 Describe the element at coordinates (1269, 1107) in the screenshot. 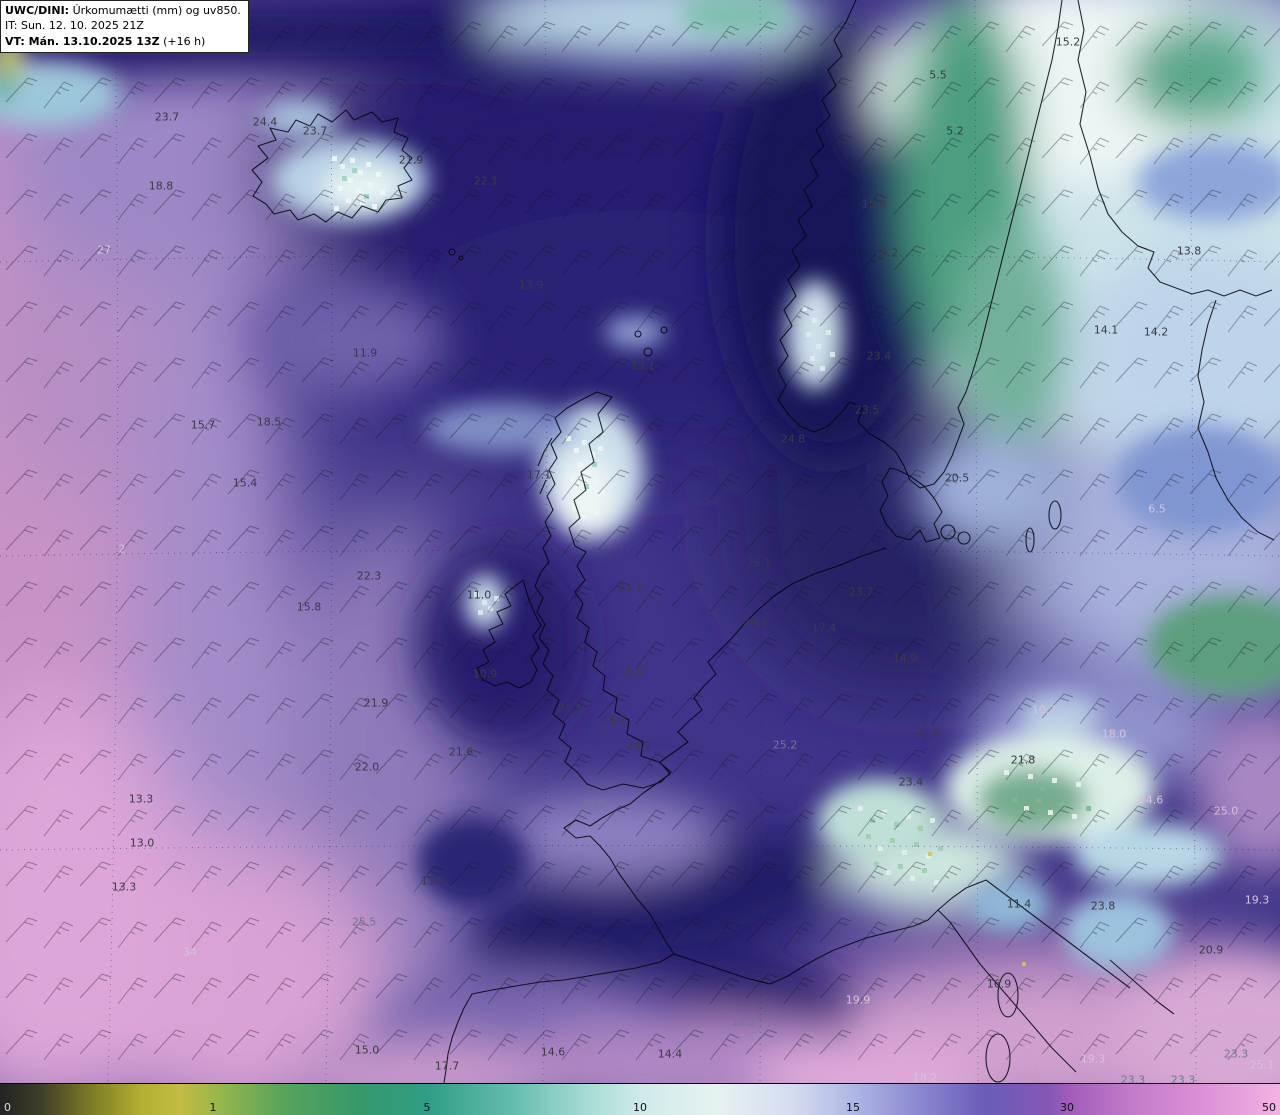

I see `colorbar-tick-50: 50` at that location.